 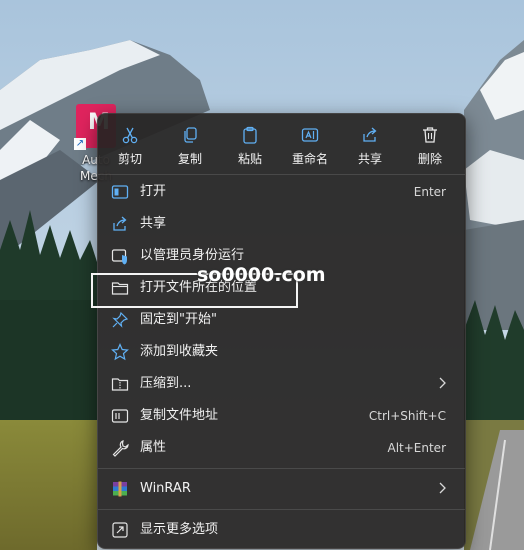 What do you see at coordinates (120, 448) in the screenshot?
I see `wrench-icon` at bounding box center [120, 448].